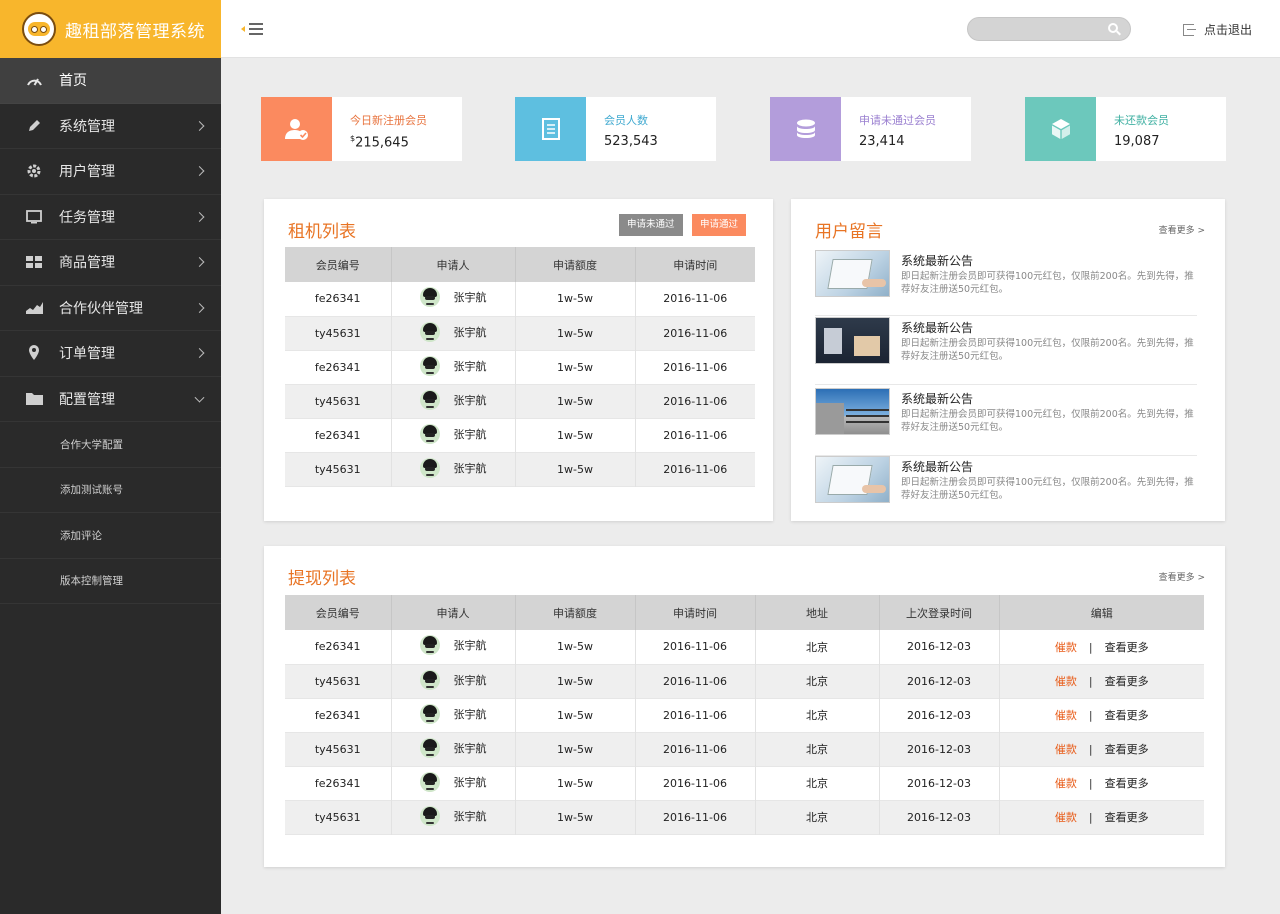 The width and height of the screenshot is (1280, 914). What do you see at coordinates (39, 29) in the screenshot?
I see `brand-logo-icon` at bounding box center [39, 29].